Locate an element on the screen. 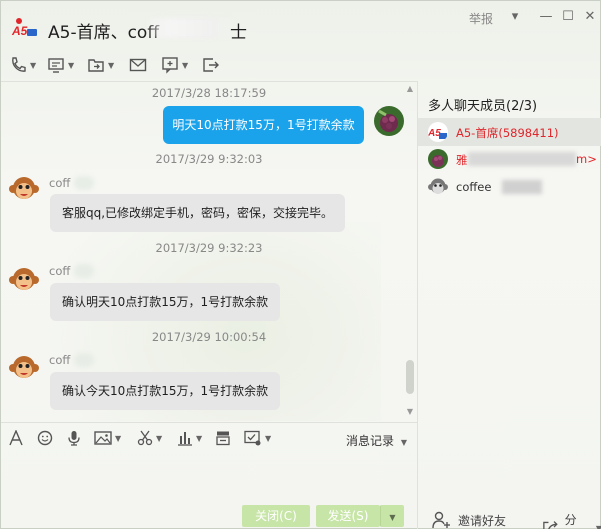  screenshot-button: ▼ is located at coordinates (149, 438).